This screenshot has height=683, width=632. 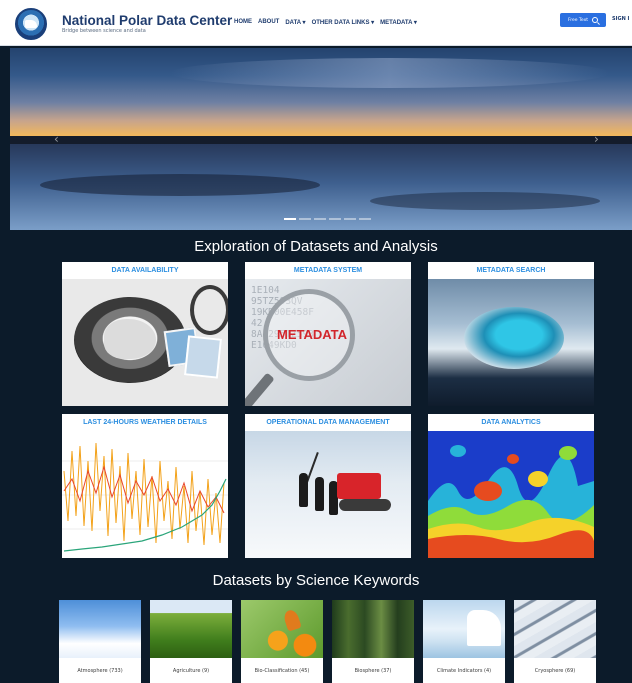 What do you see at coordinates (295, 22) in the screenshot?
I see `nav-data: DATA ▾` at bounding box center [295, 22].